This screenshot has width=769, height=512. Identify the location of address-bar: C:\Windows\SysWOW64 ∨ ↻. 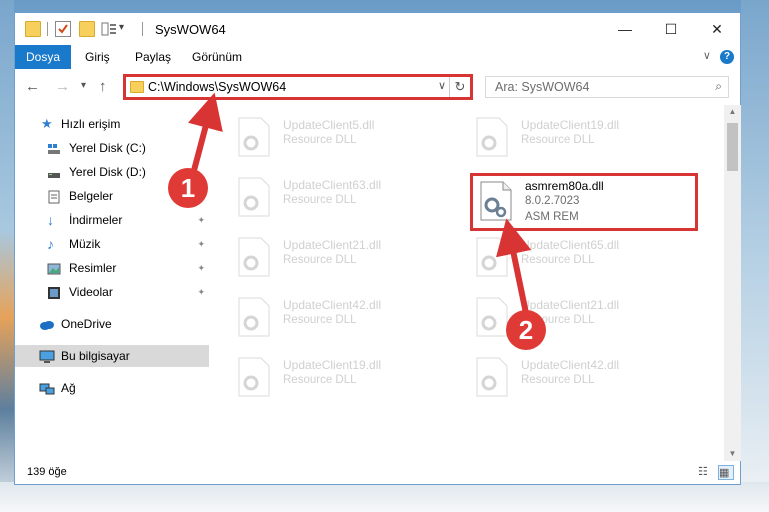
(298, 87).